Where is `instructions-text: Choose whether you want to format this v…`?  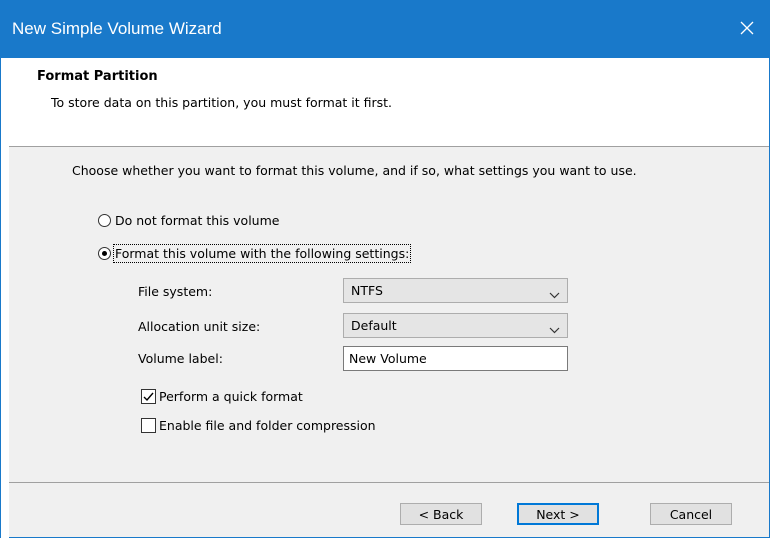
instructions-text: Choose whether you want to format this v… is located at coordinates (354, 170).